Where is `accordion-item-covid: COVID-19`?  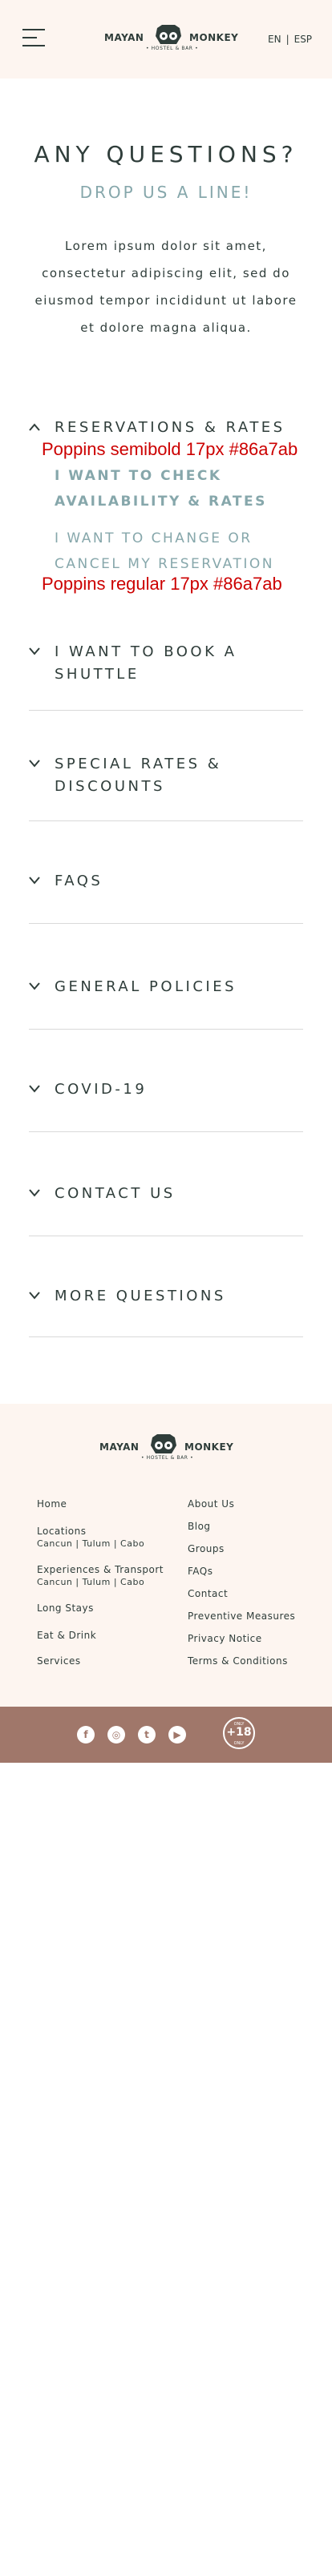 accordion-item-covid: COVID-19 is located at coordinates (166, 1105).